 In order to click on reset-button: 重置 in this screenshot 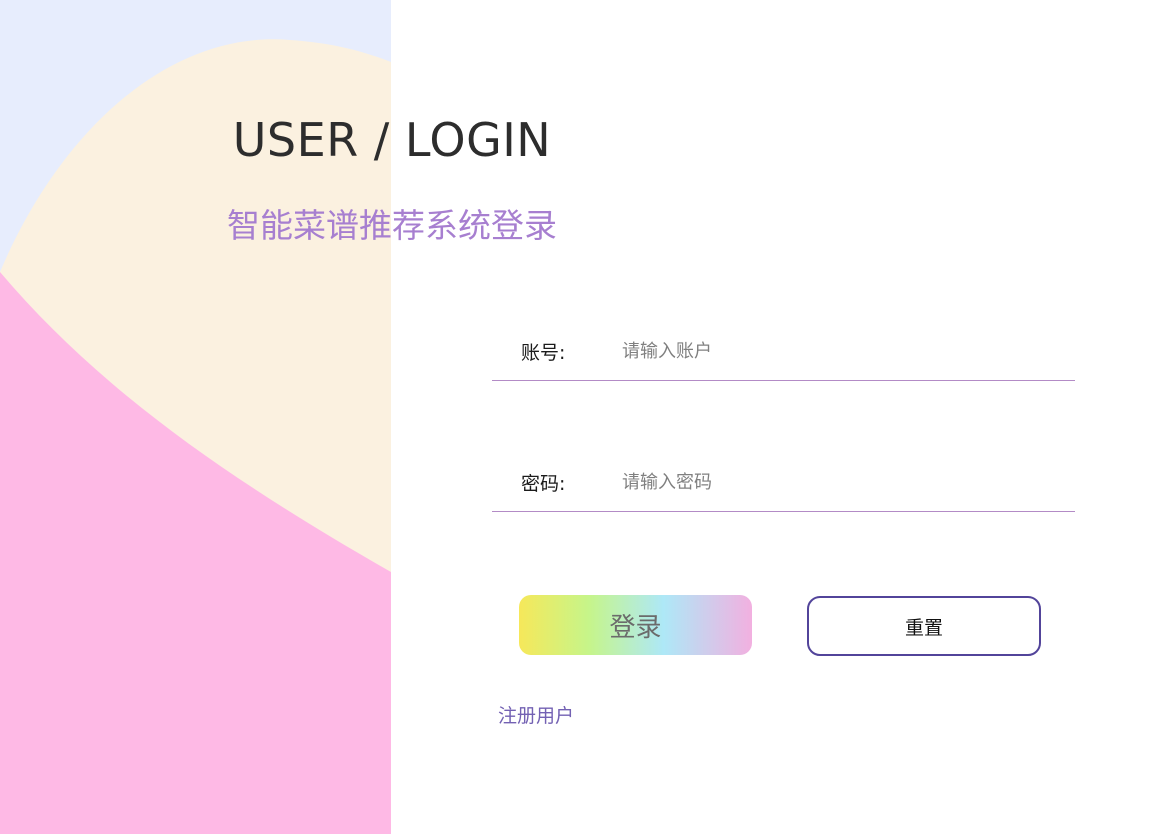, I will do `click(924, 626)`.